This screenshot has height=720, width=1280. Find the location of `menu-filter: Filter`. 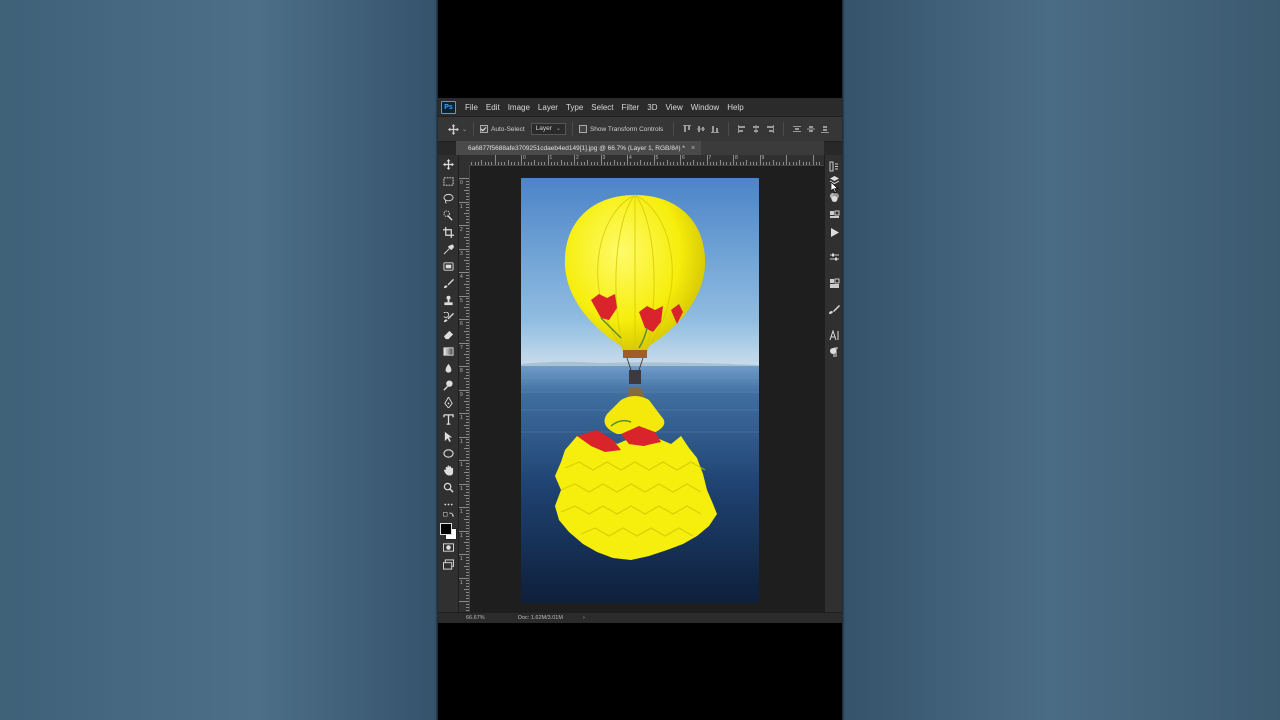

menu-filter: Filter is located at coordinates (631, 107).